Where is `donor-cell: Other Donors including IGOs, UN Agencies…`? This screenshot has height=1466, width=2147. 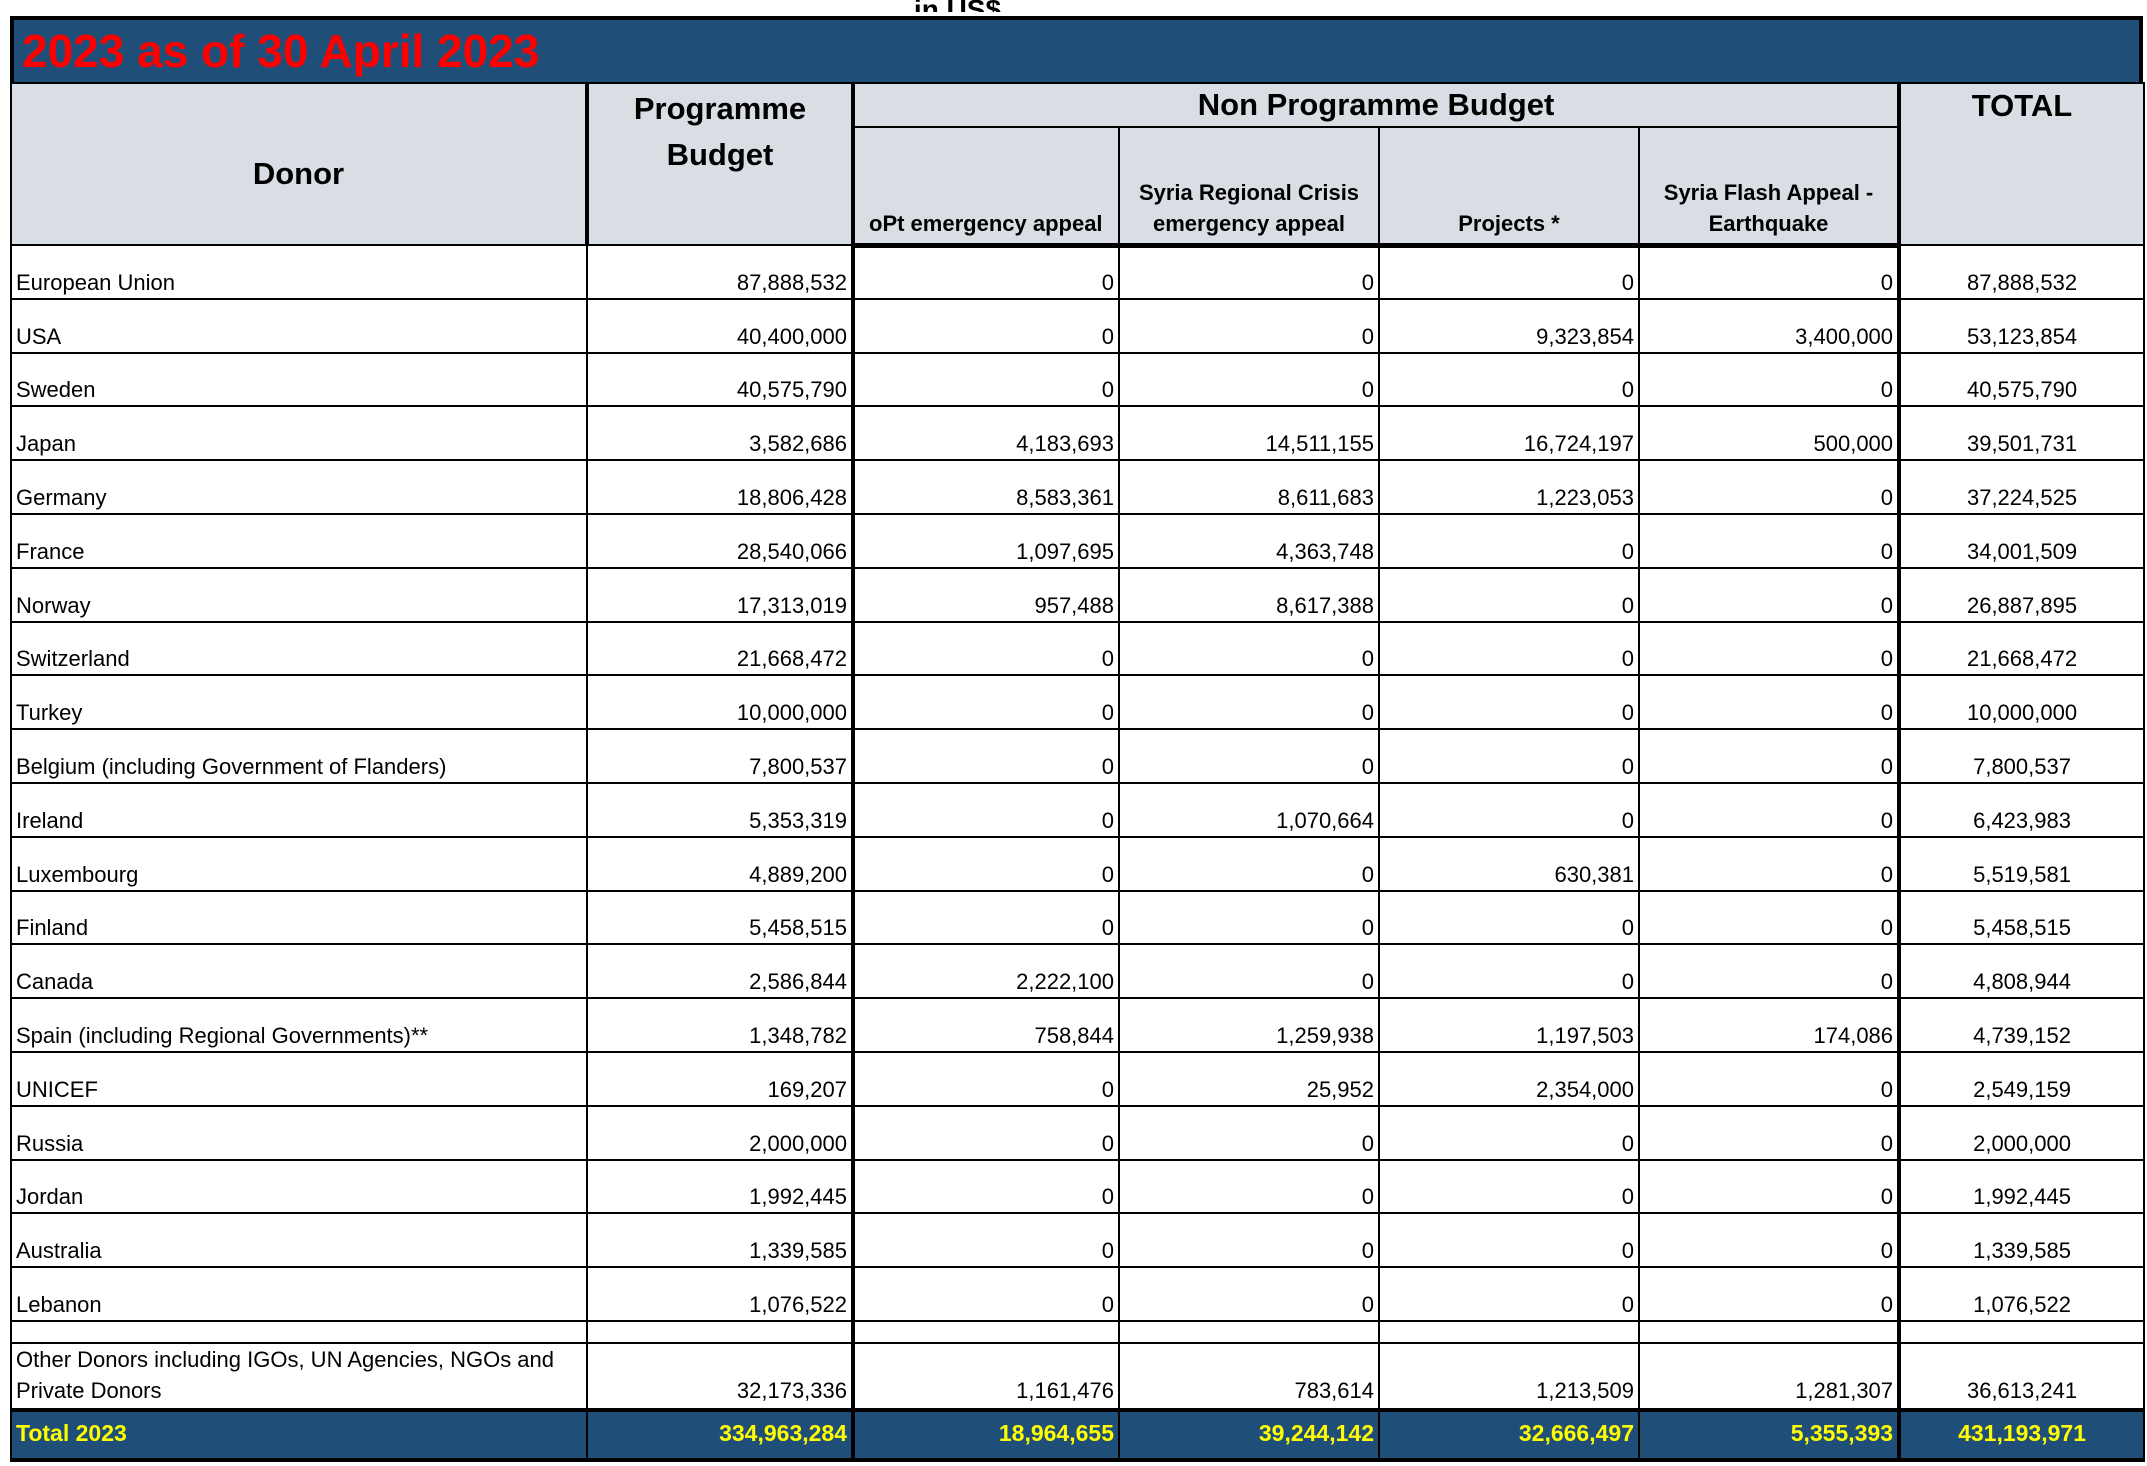
donor-cell: Other Donors including IGOs, UN Agencies… is located at coordinates (299, 1376).